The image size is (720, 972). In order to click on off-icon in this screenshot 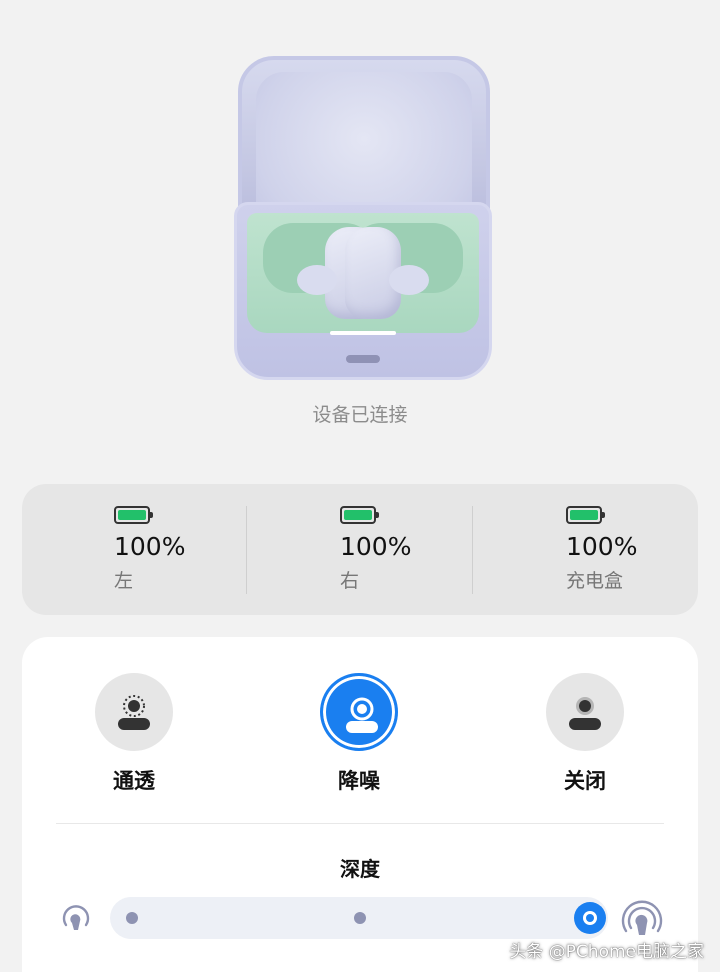, I will do `click(585, 713)`.